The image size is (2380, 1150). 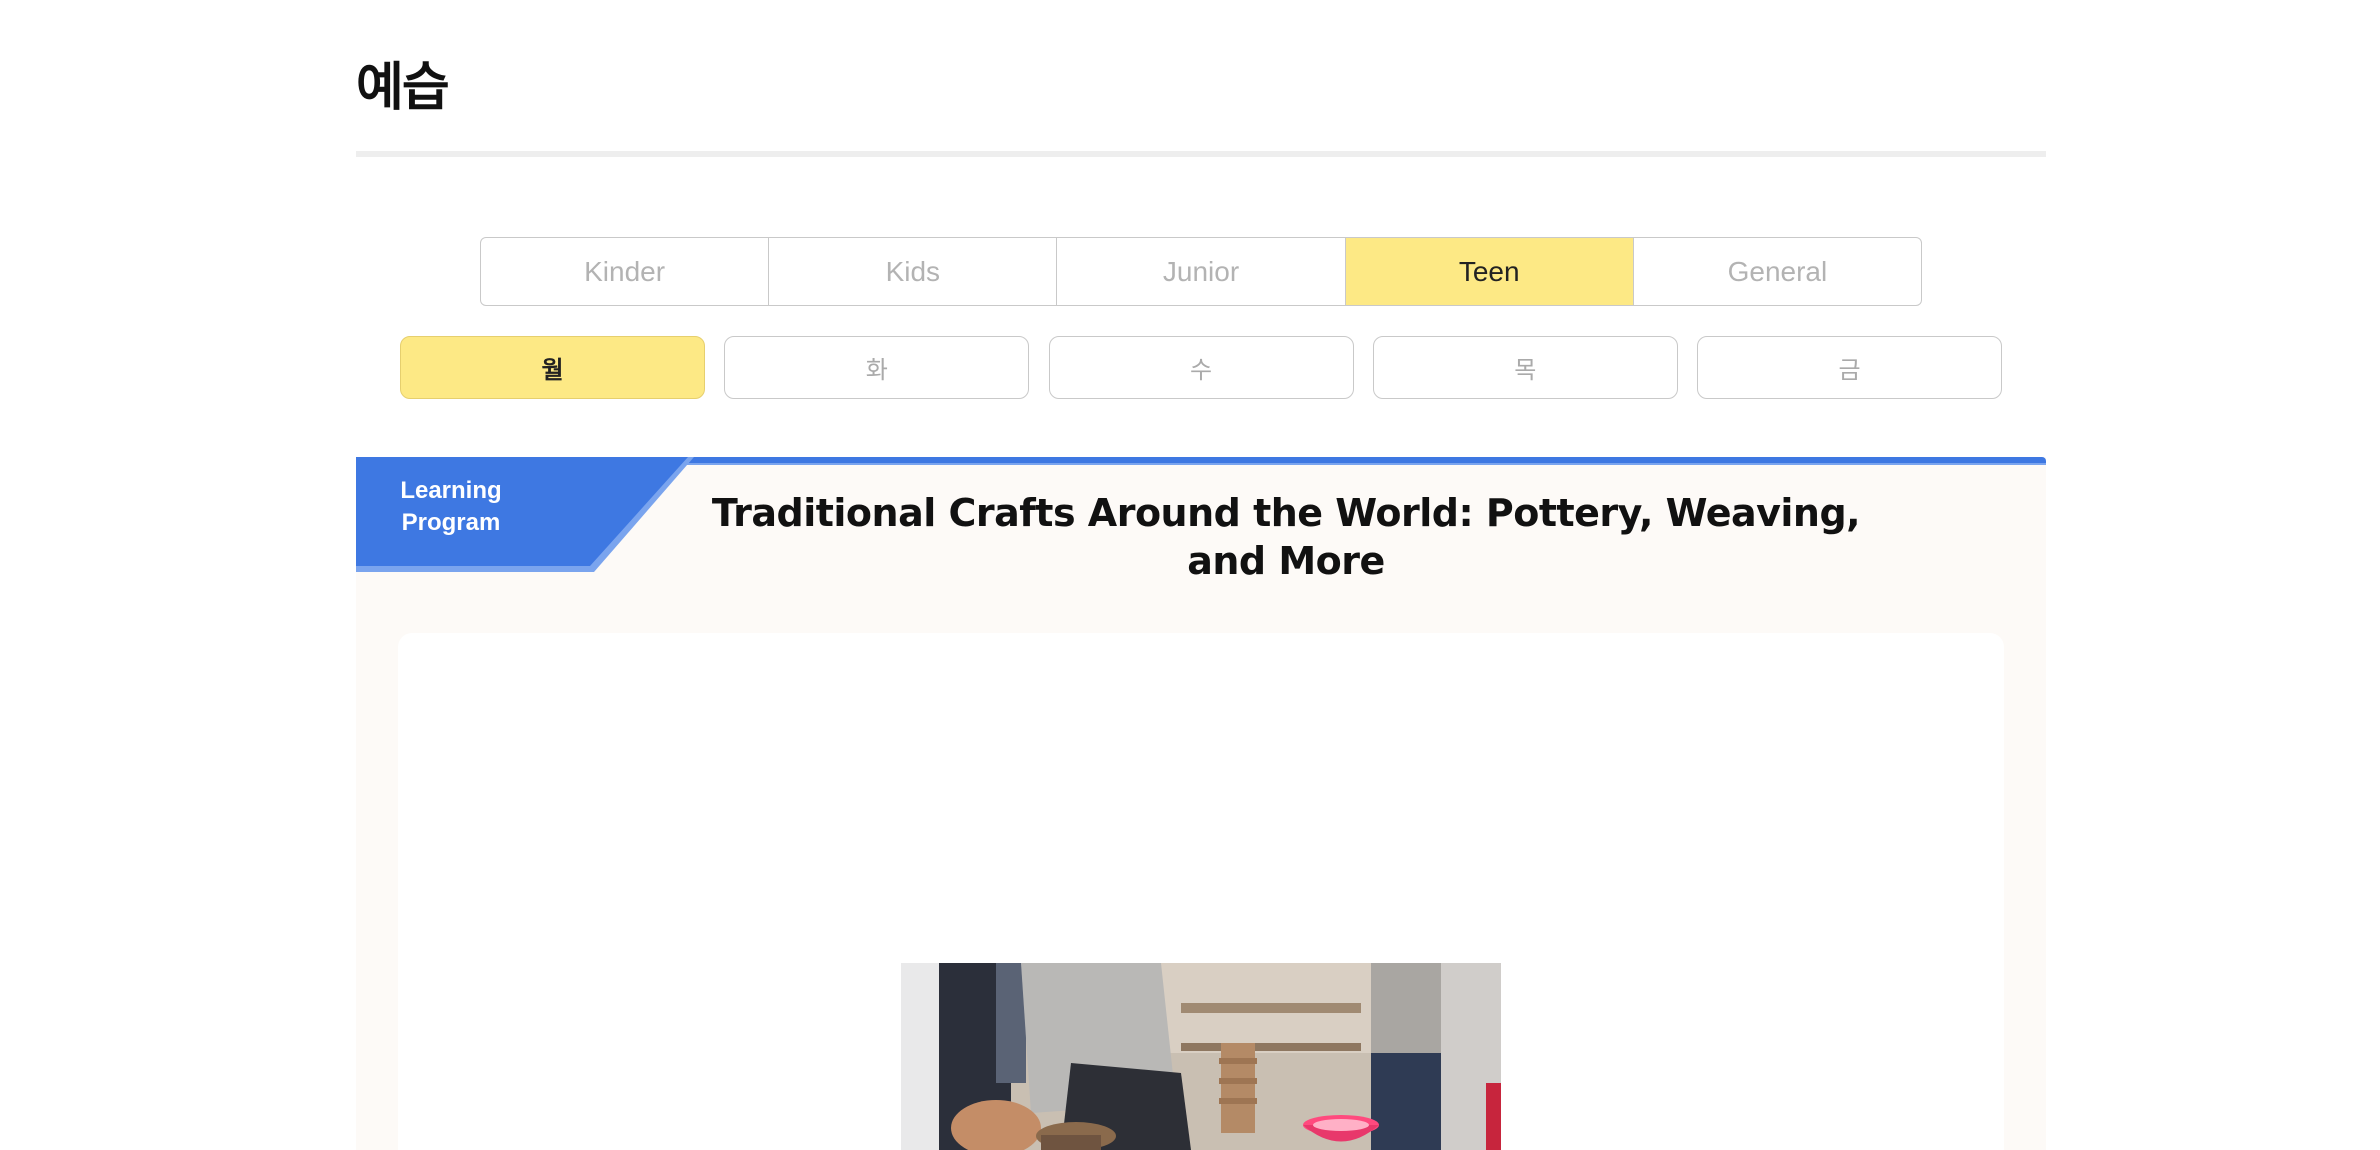 What do you see at coordinates (1777, 271) in the screenshot?
I see `tab-general: General` at bounding box center [1777, 271].